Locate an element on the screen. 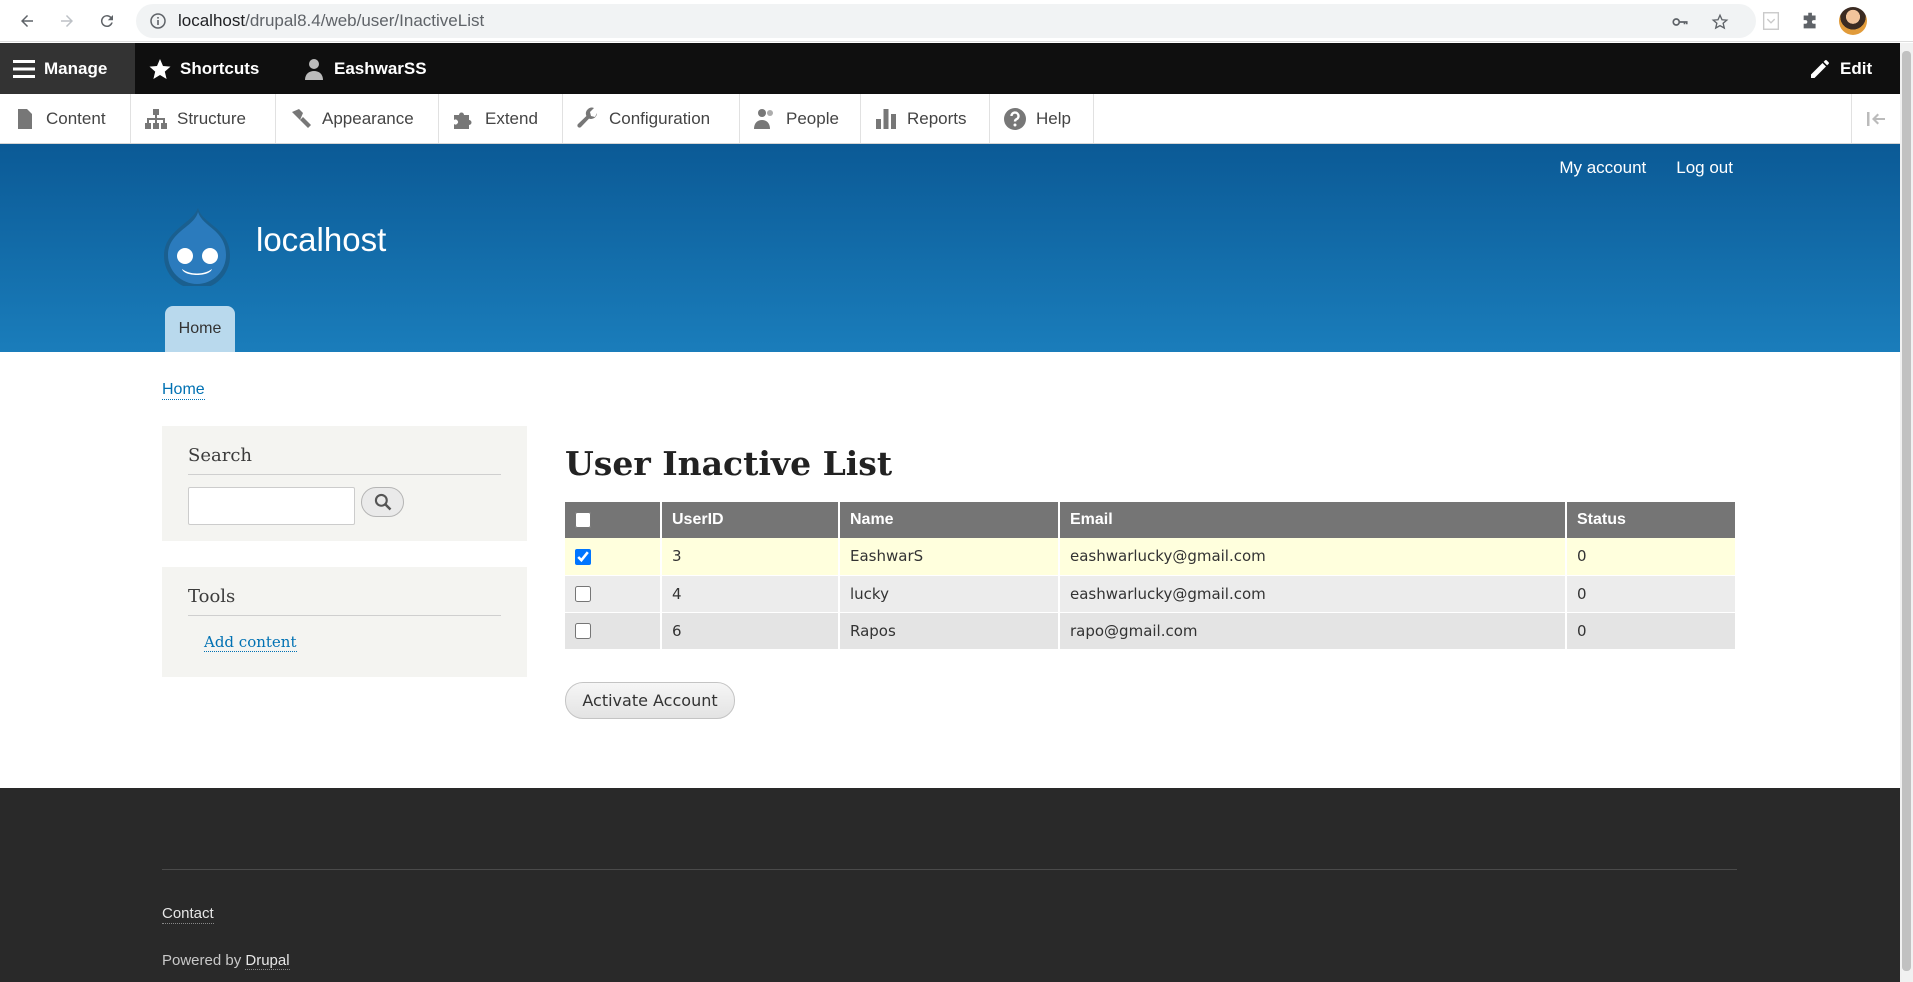  extension-page-icon is located at coordinates (1771, 21).